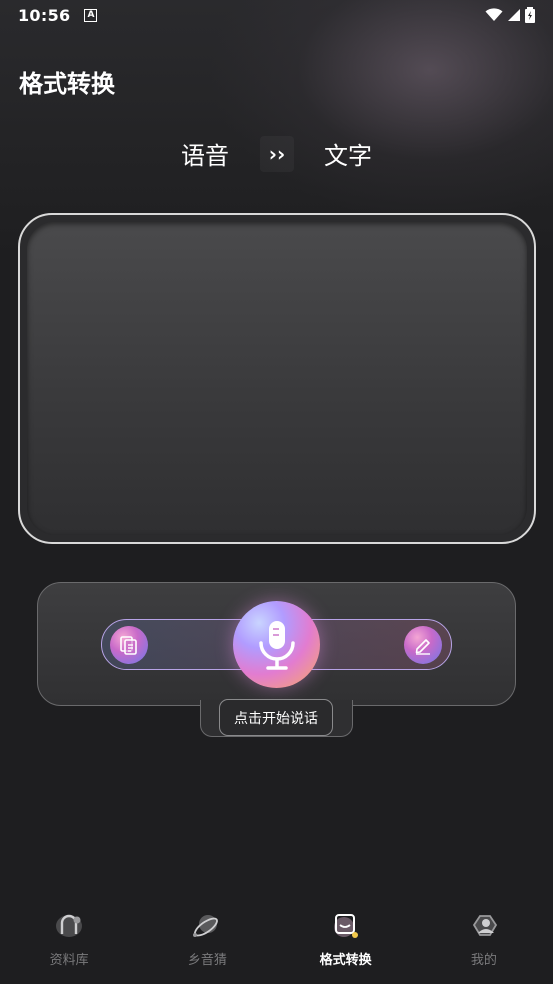  I want to click on profile-icon, so click(484, 926).